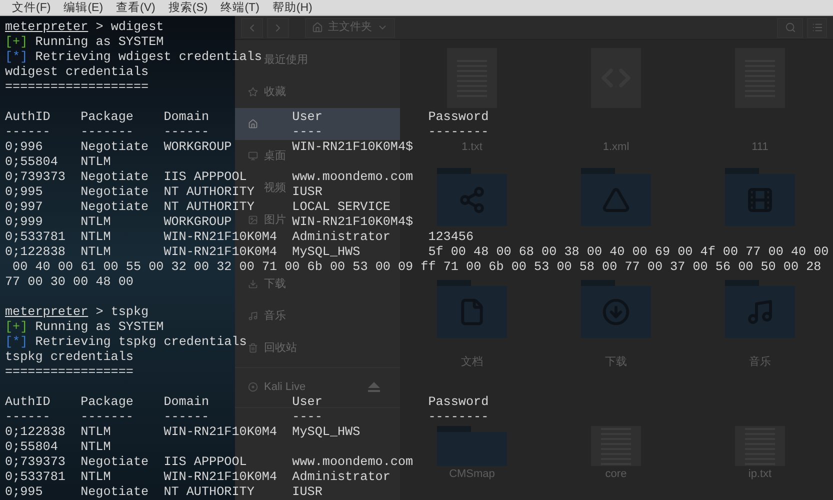 Image resolution: width=833 pixels, height=500 pixels. I want to click on sidebar-label: 下载, so click(275, 284).